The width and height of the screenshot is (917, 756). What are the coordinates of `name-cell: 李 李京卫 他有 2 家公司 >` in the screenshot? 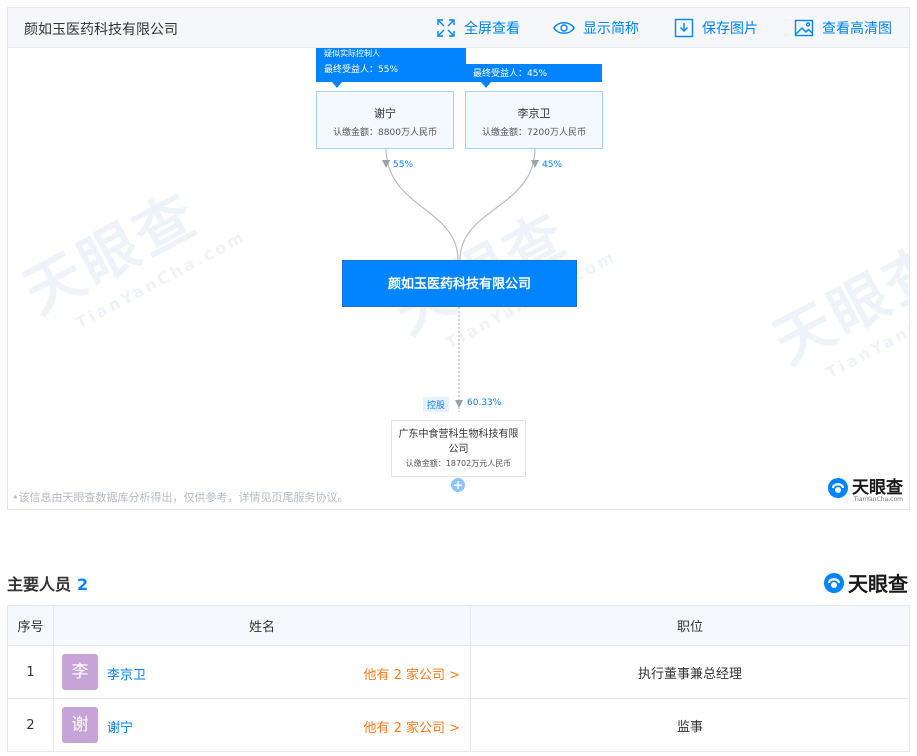 It's located at (262, 672).